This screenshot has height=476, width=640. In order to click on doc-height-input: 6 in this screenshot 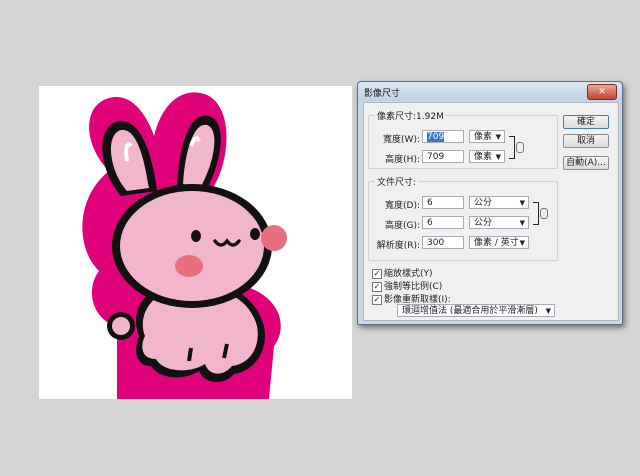, I will do `click(443, 222)`.